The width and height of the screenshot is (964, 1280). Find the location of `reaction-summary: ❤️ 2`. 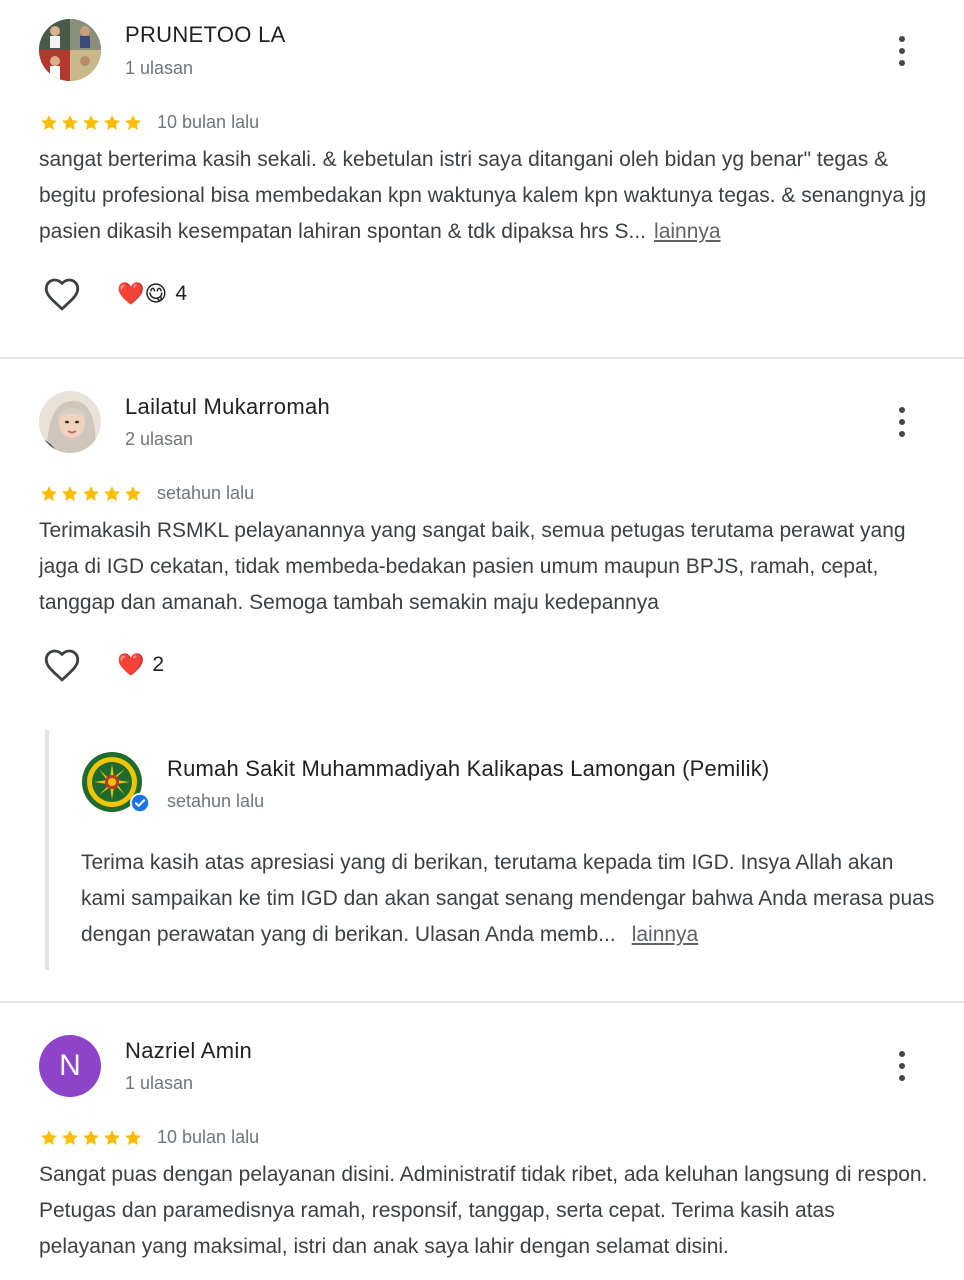

reaction-summary: ❤️ 2 is located at coordinates (140, 665).